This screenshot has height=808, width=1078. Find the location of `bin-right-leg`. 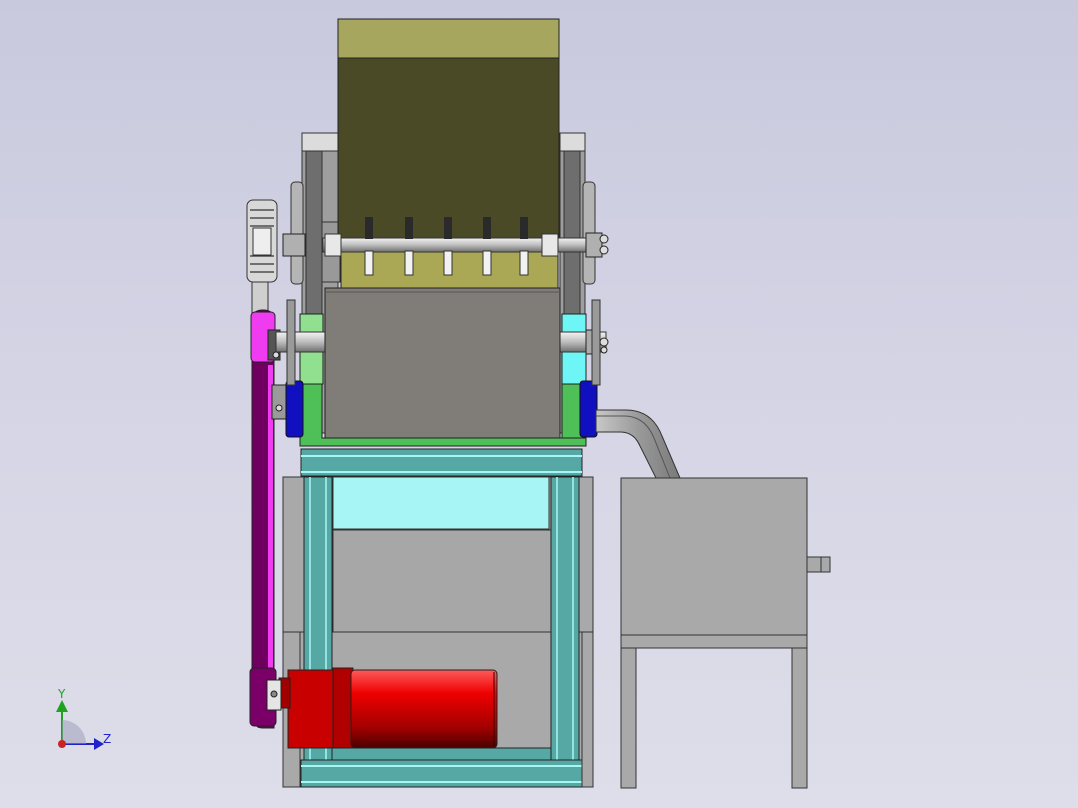

bin-right-leg is located at coordinates (799, 718).